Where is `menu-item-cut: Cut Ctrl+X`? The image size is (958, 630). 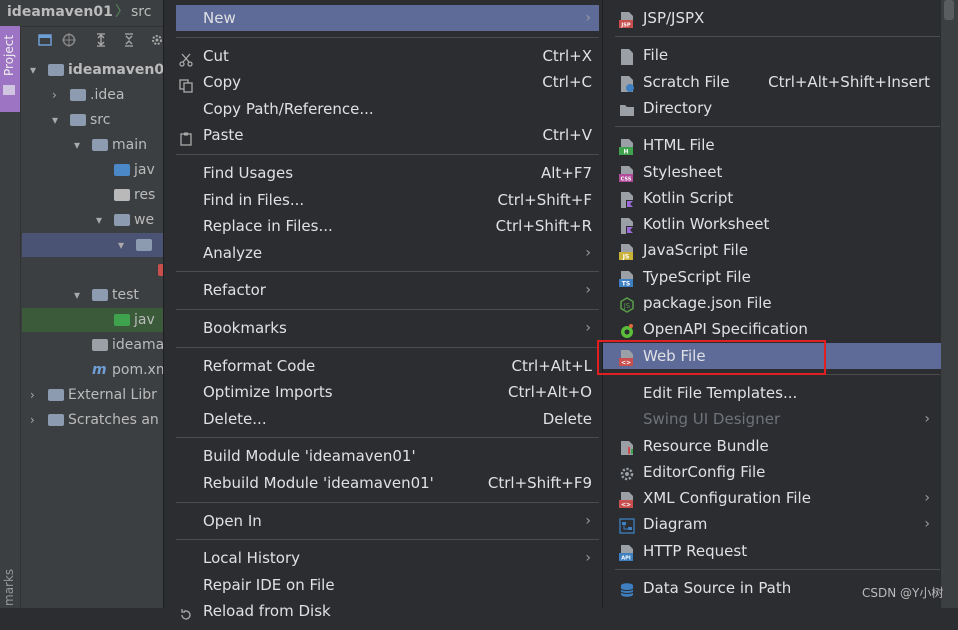
menu-item-cut: Cut Ctrl+X is located at coordinates (387, 56).